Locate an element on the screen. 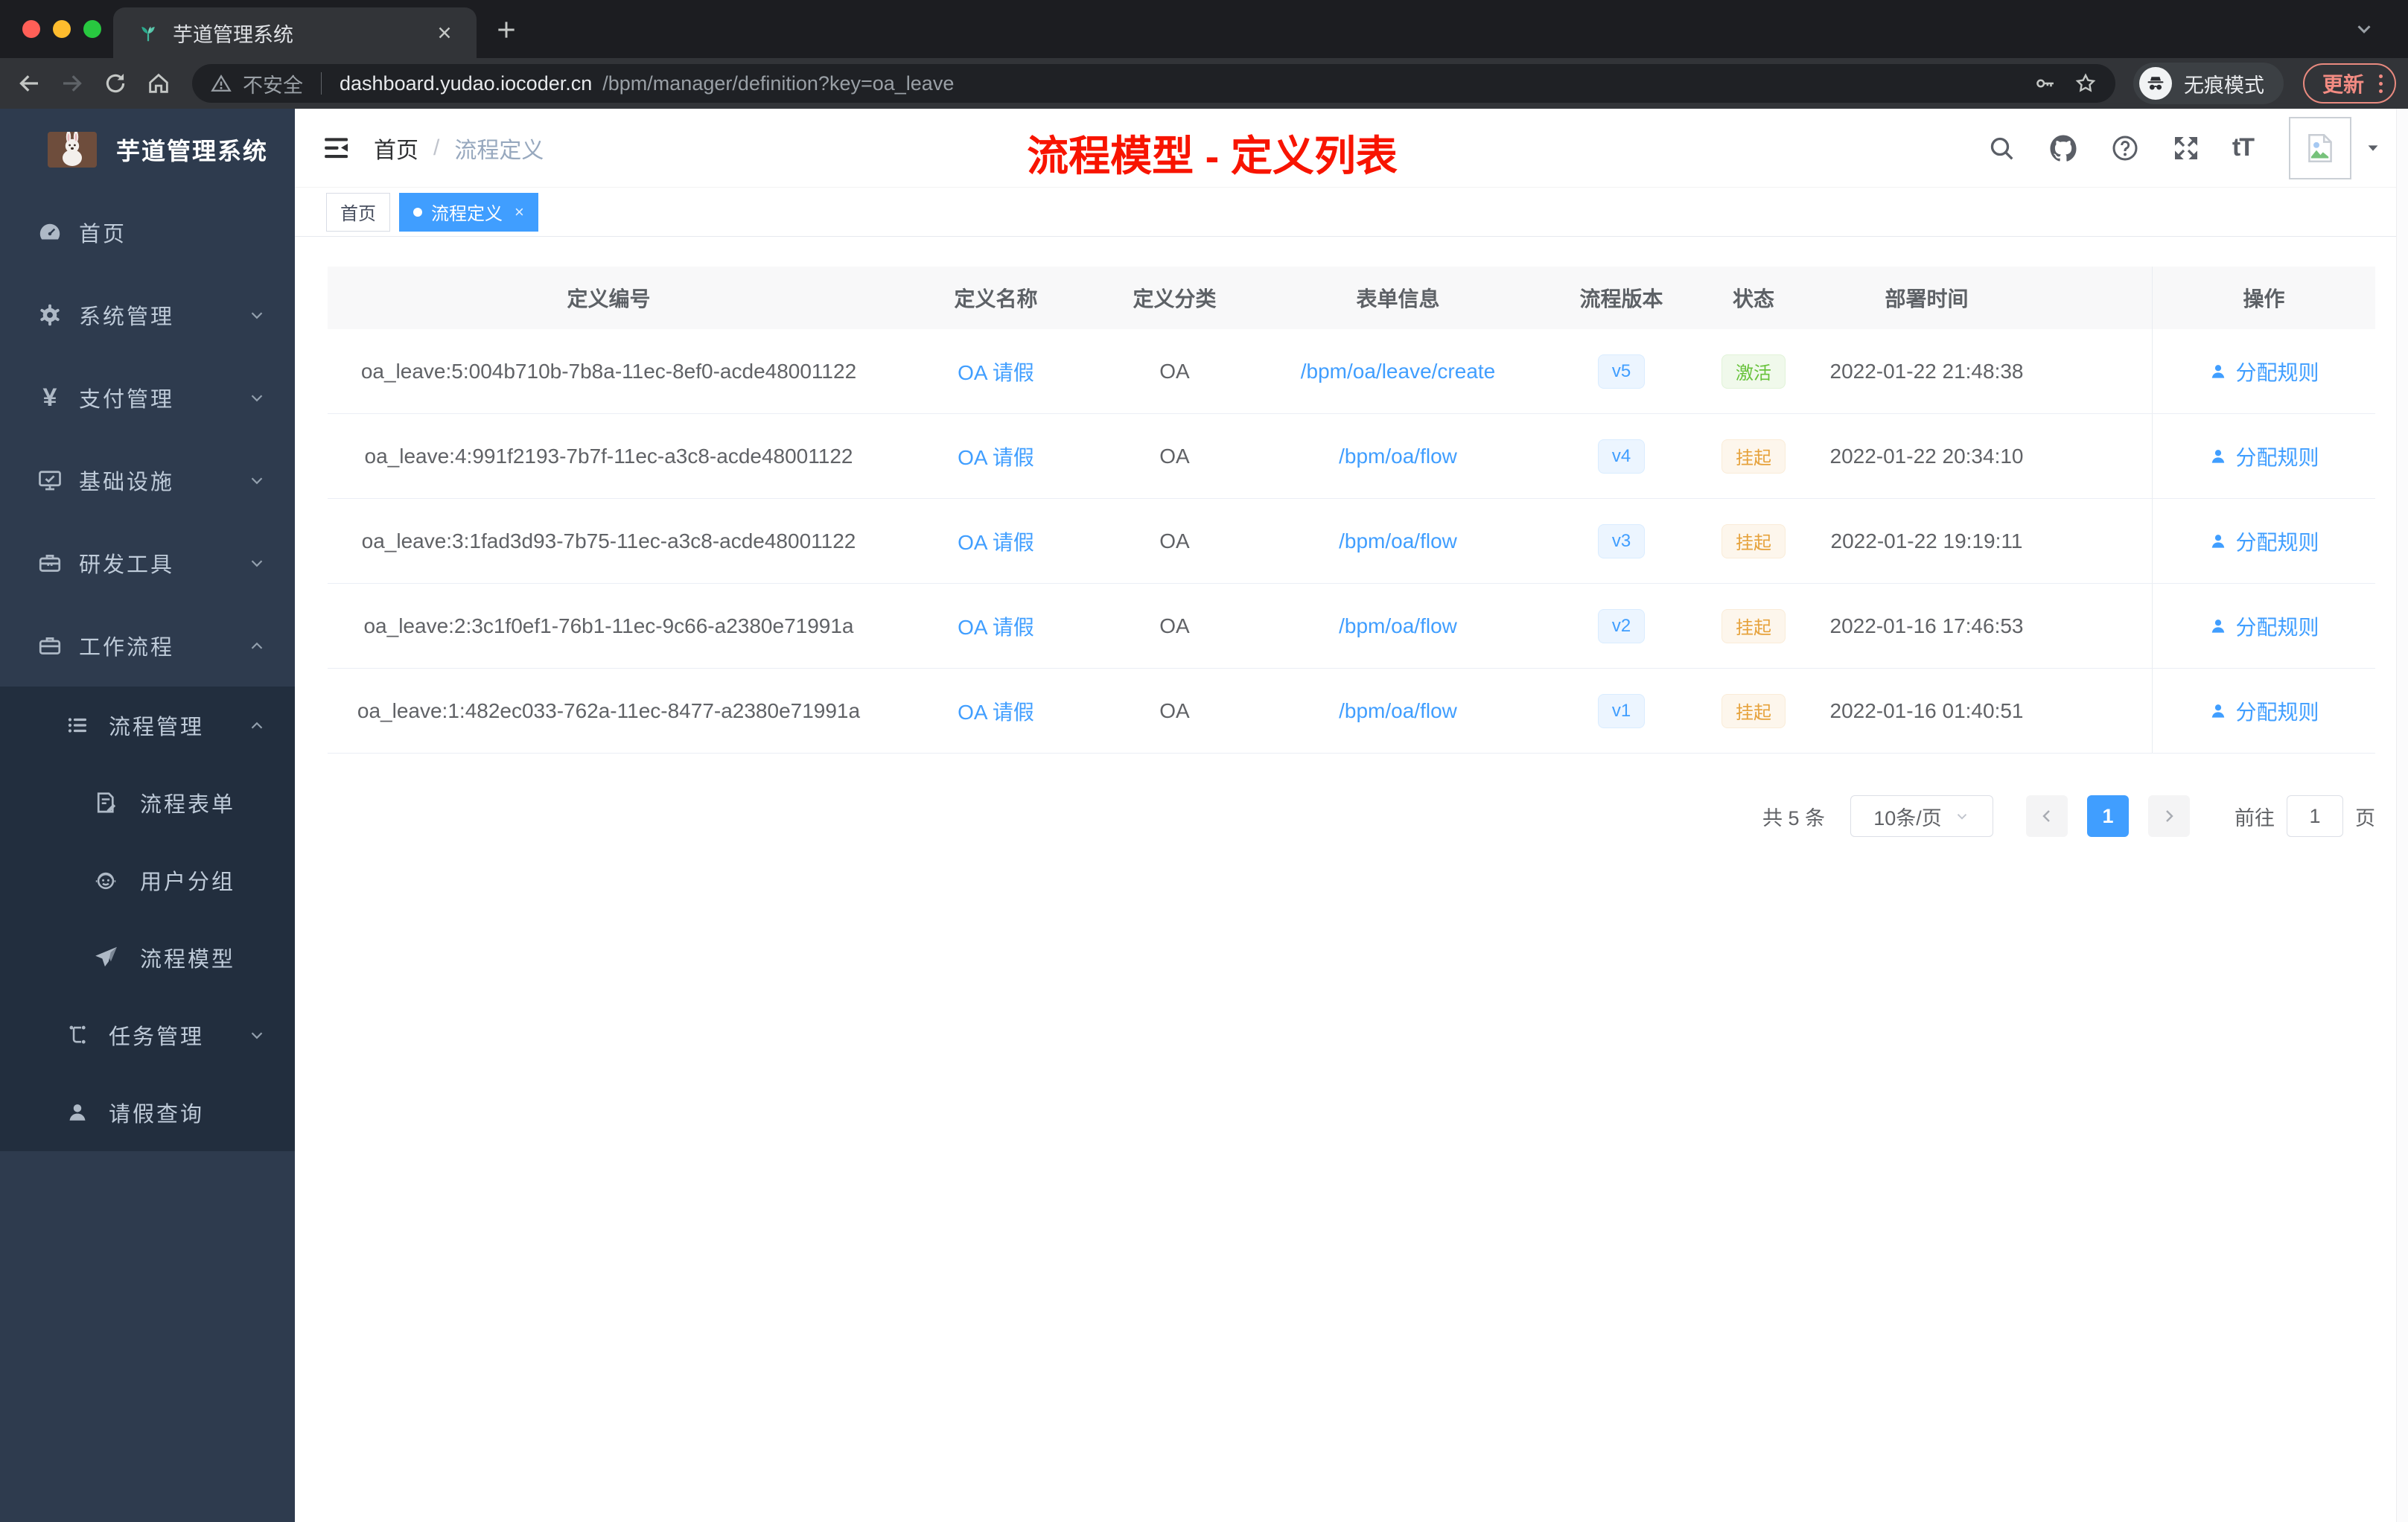 The height and width of the screenshot is (1522, 2408). kebab-menu-icon is located at coordinates (2381, 83).